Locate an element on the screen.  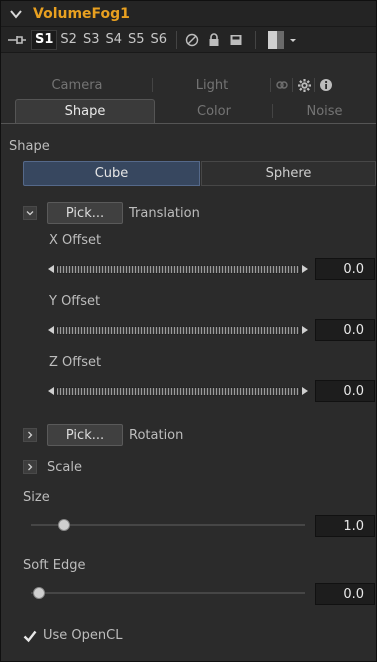
size-value: 1.0 is located at coordinates (345, 526).